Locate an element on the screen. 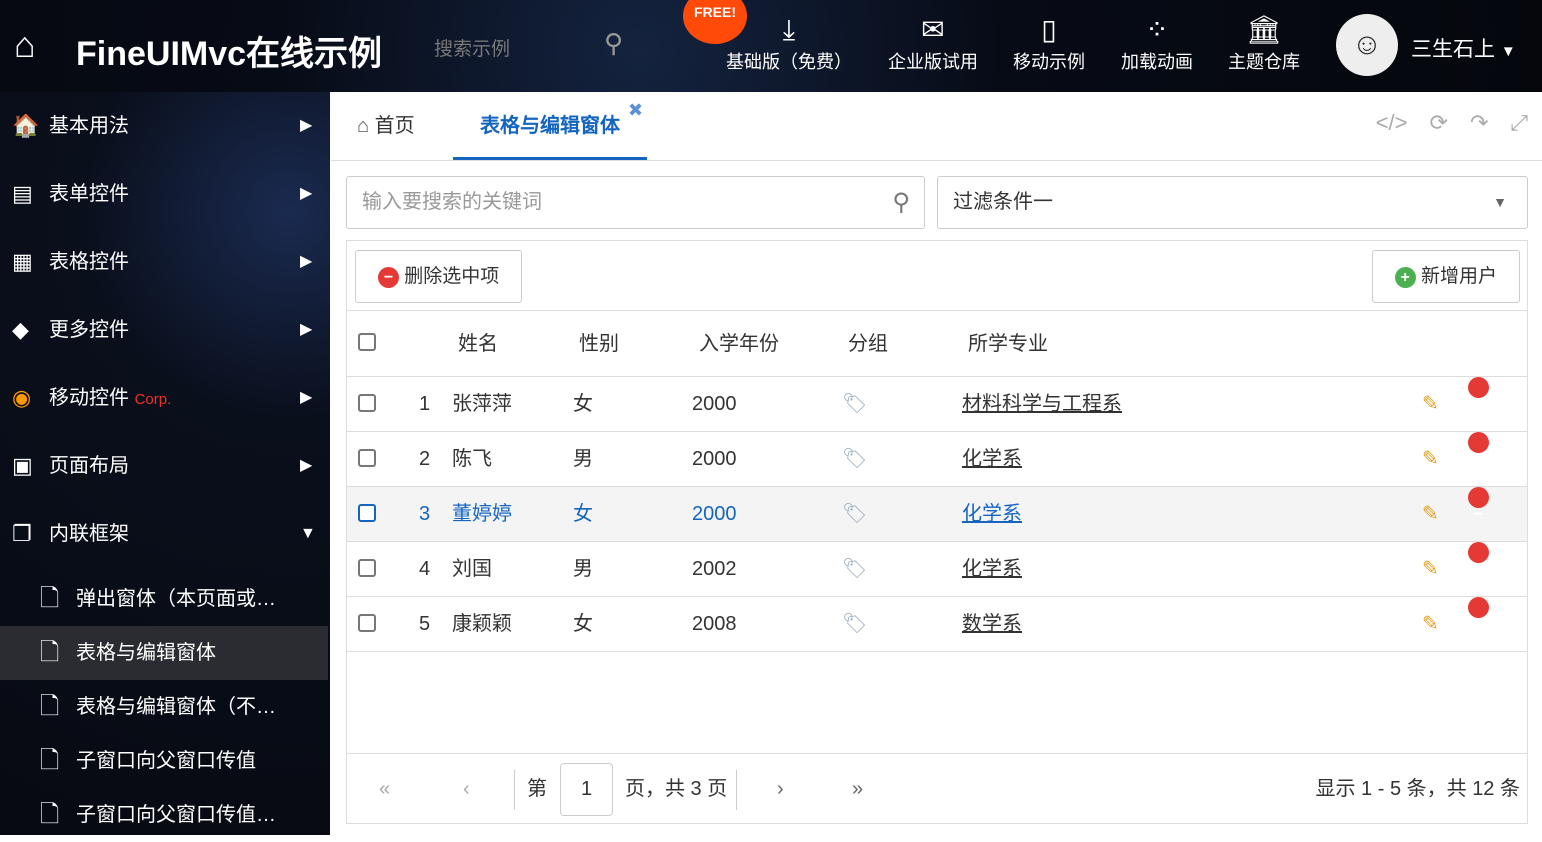  nav-loading: ⁘ 加载动画 is located at coordinates (1157, 43).